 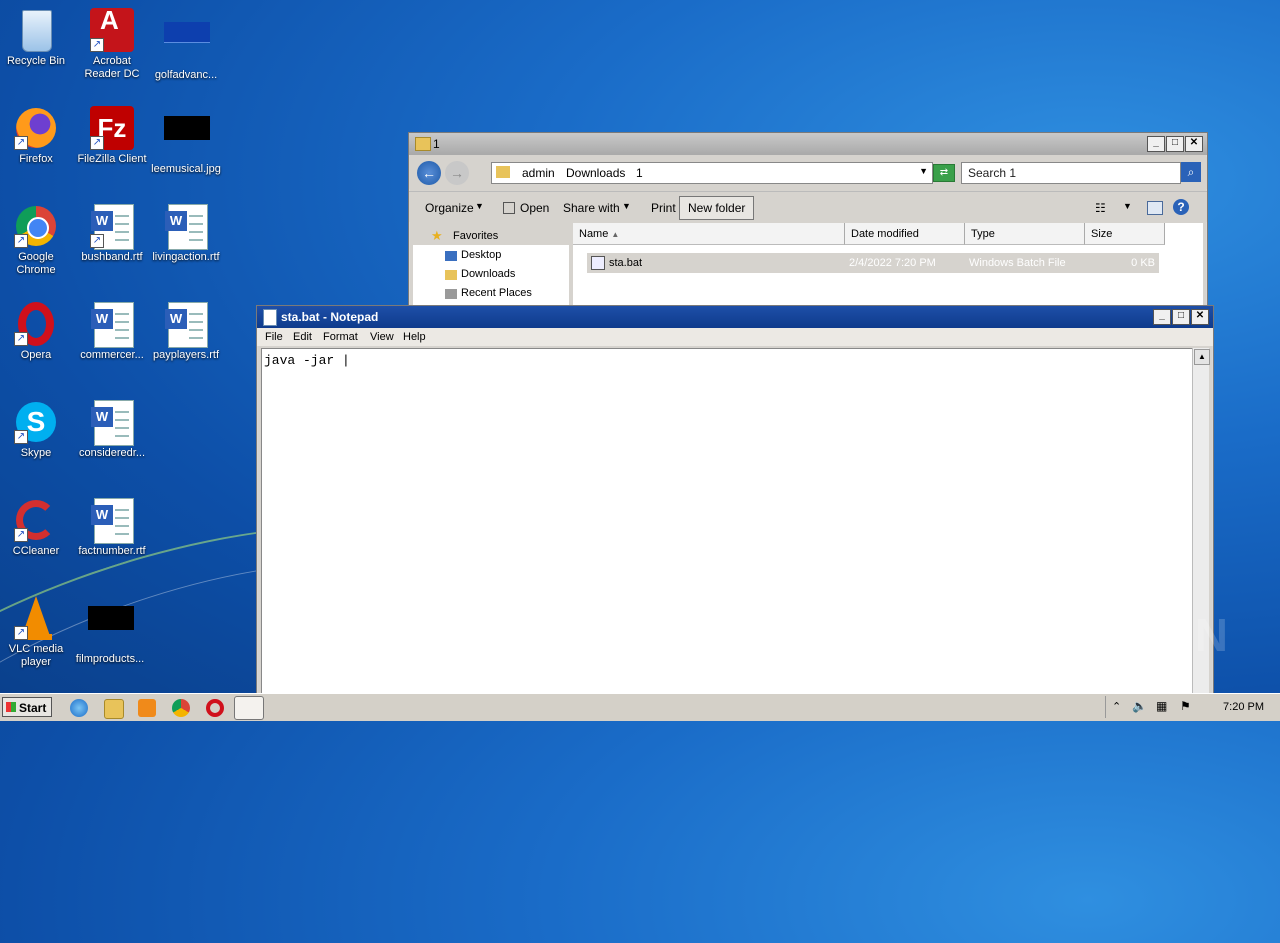 I want to click on menu-view: View, so click(x=382, y=337).